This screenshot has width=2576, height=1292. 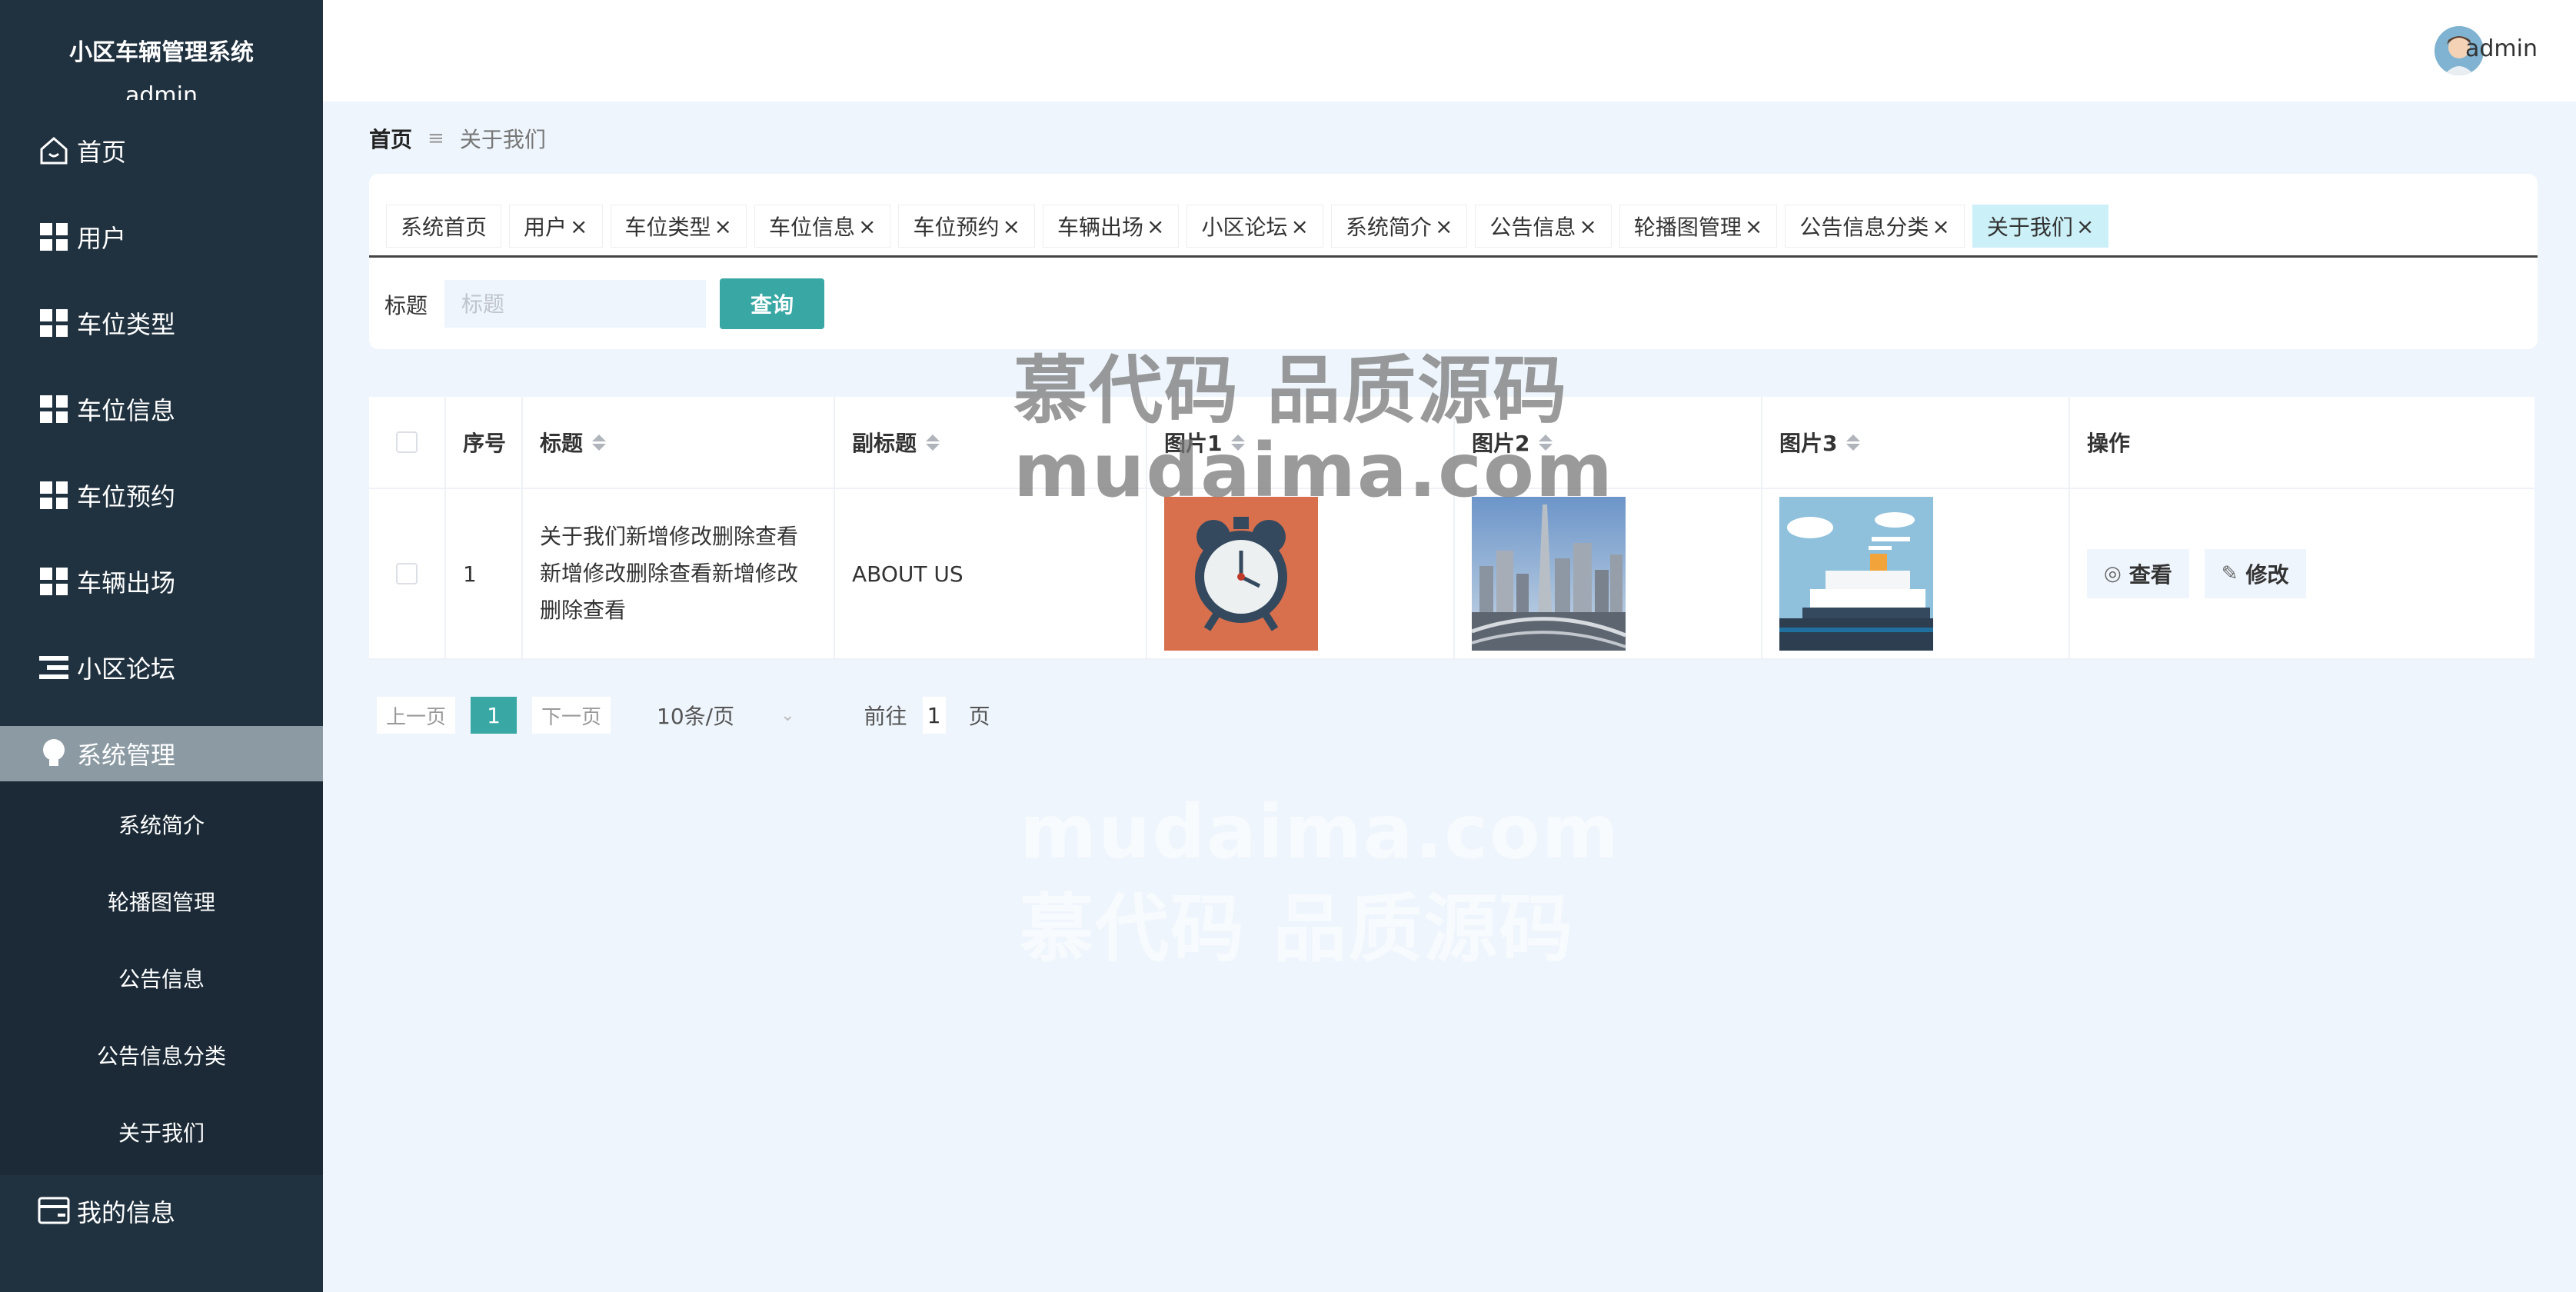 I want to click on title-search-input, so click(x=575, y=304).